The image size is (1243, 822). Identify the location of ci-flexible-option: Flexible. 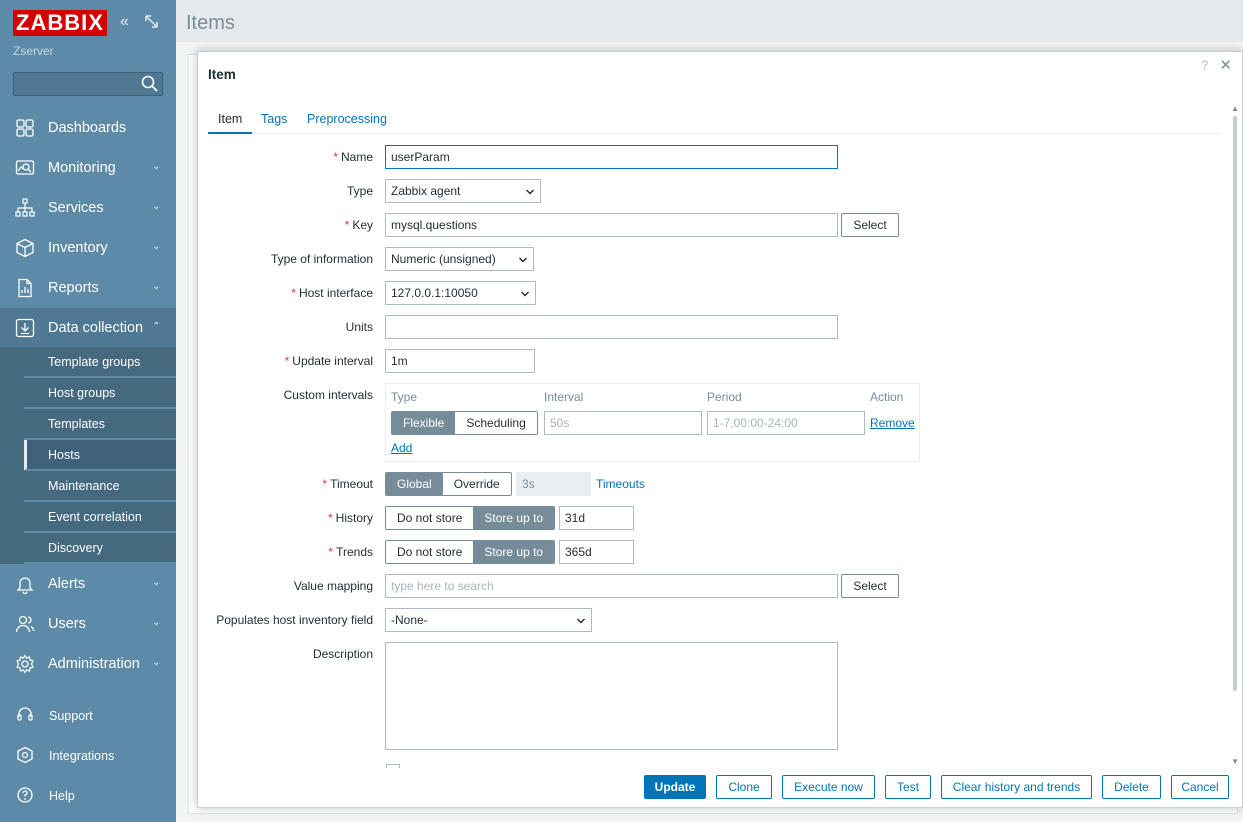
(424, 423).